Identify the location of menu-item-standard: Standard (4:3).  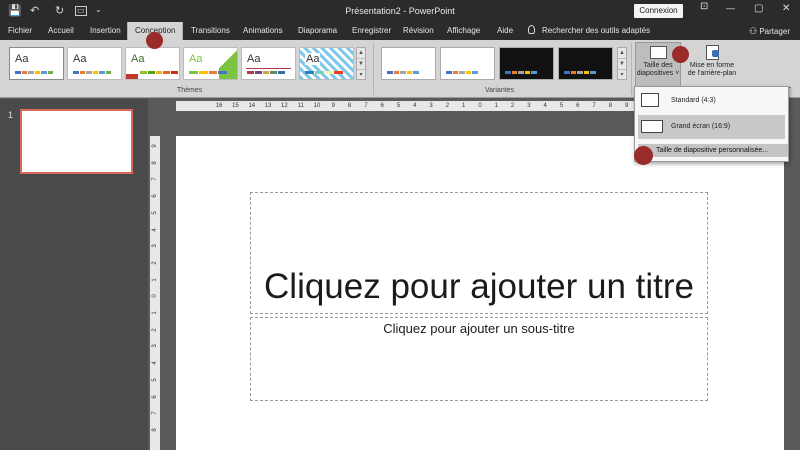
(711, 101).